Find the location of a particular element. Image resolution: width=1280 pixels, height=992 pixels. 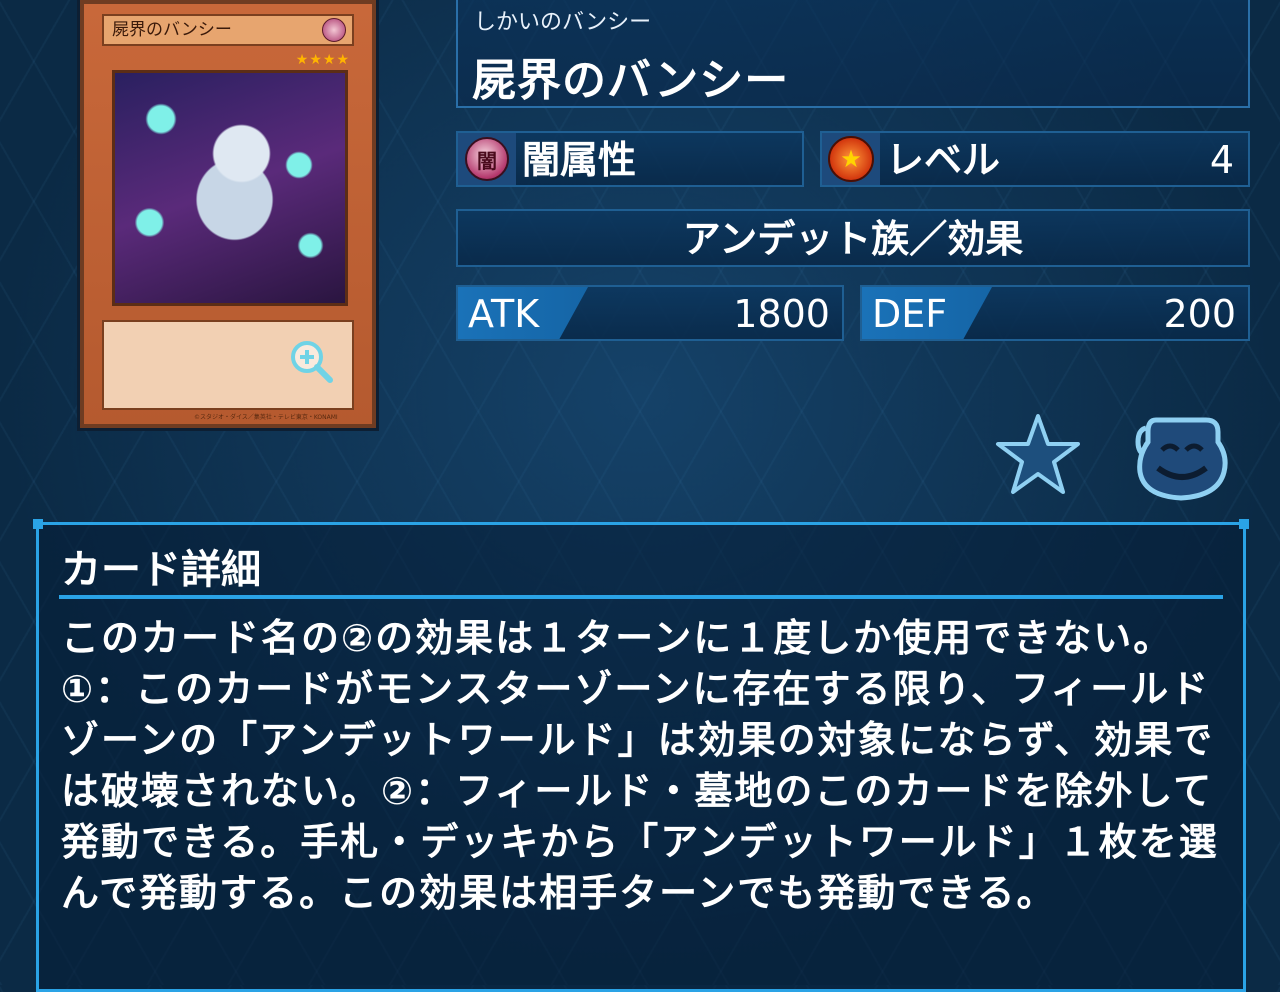

attribute-panel: 闇 闇属性 is located at coordinates (630, 159).